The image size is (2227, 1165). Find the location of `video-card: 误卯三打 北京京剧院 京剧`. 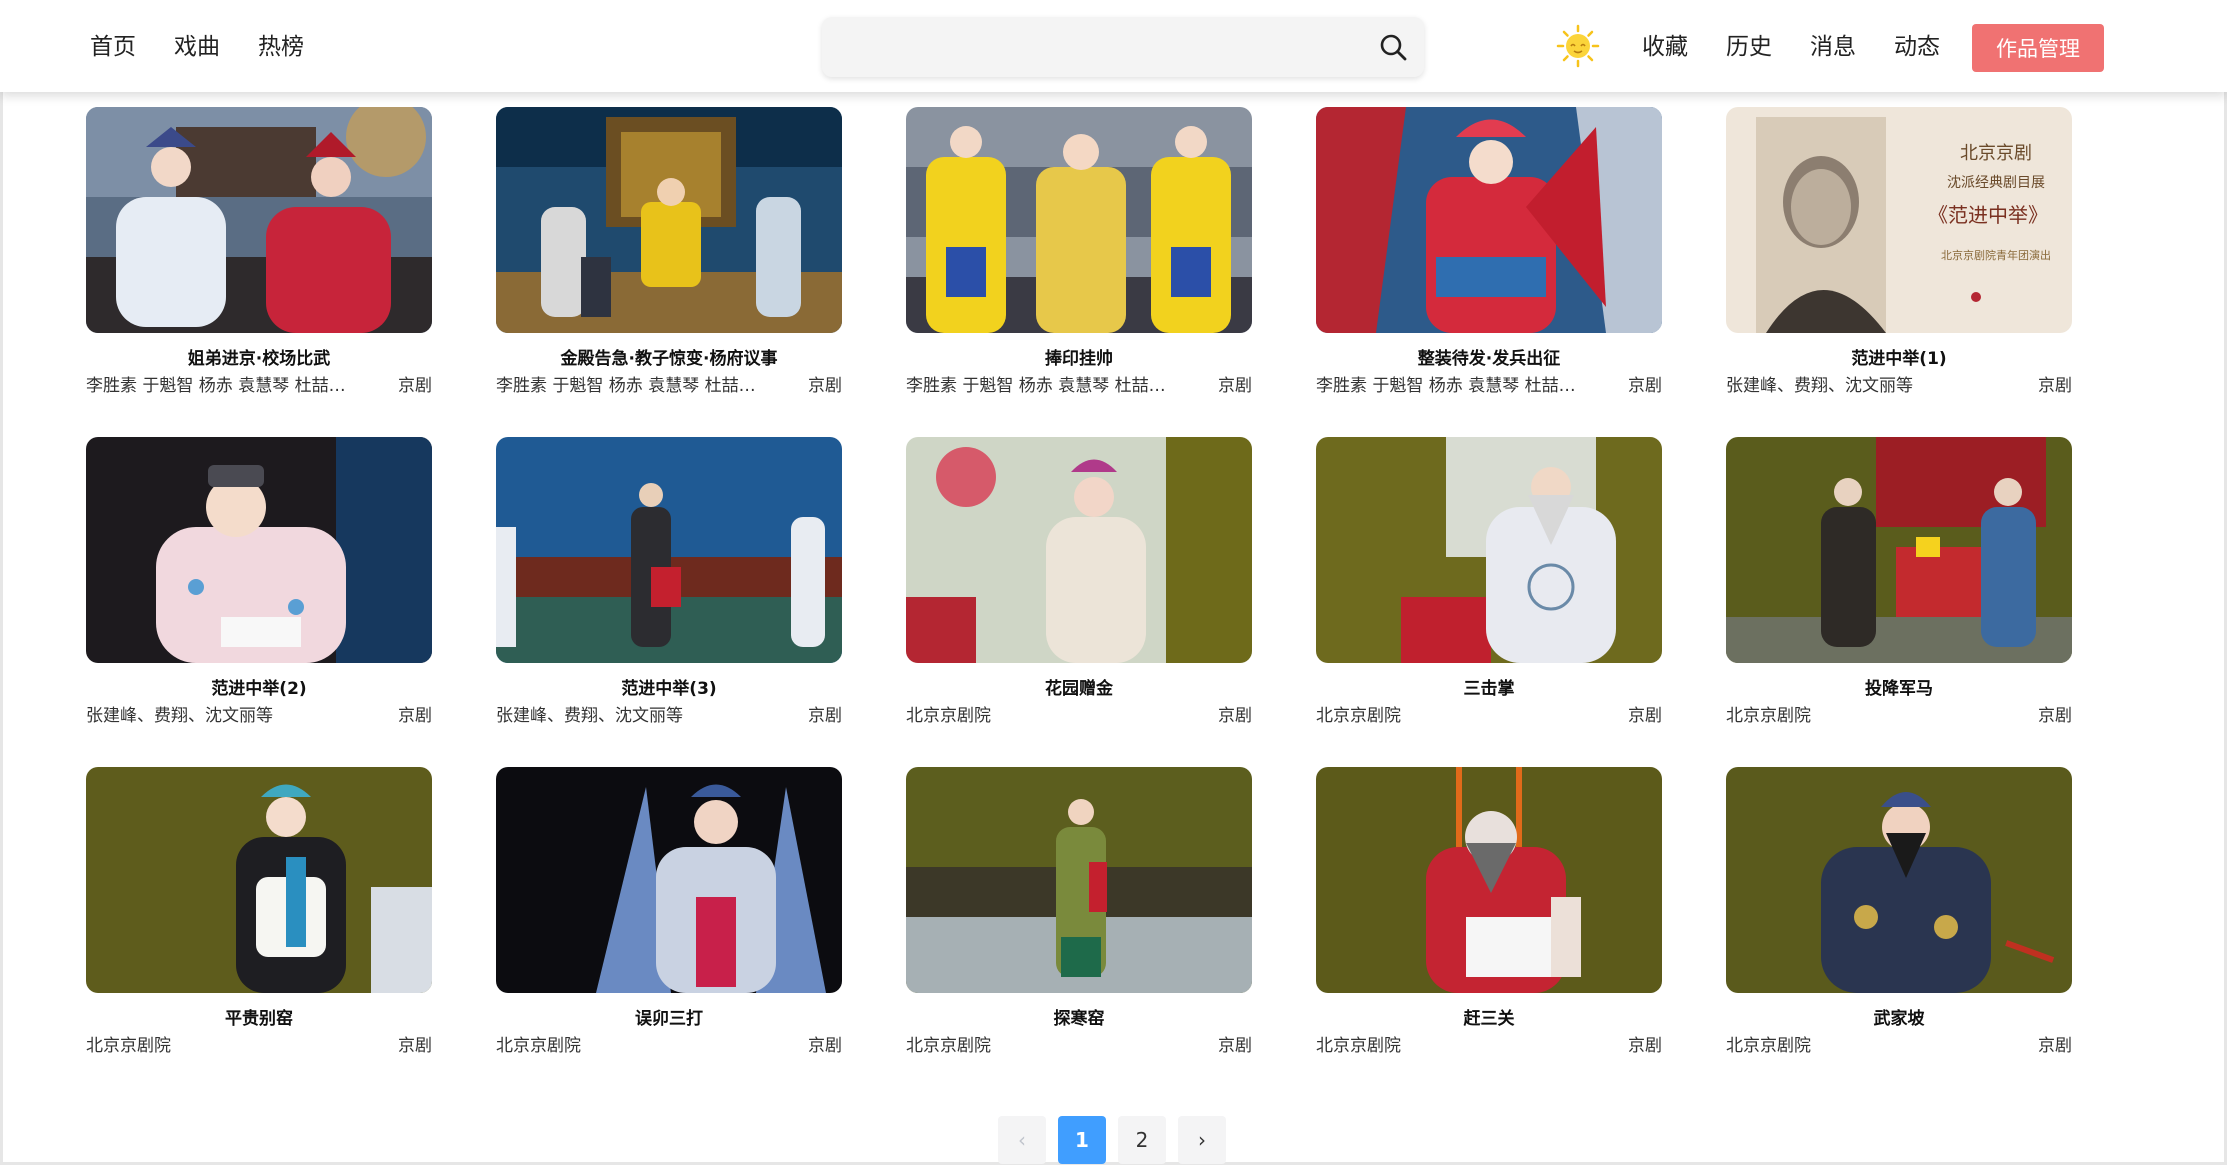

video-card: 误卯三打 北京京剧院 京剧 is located at coordinates (669, 915).